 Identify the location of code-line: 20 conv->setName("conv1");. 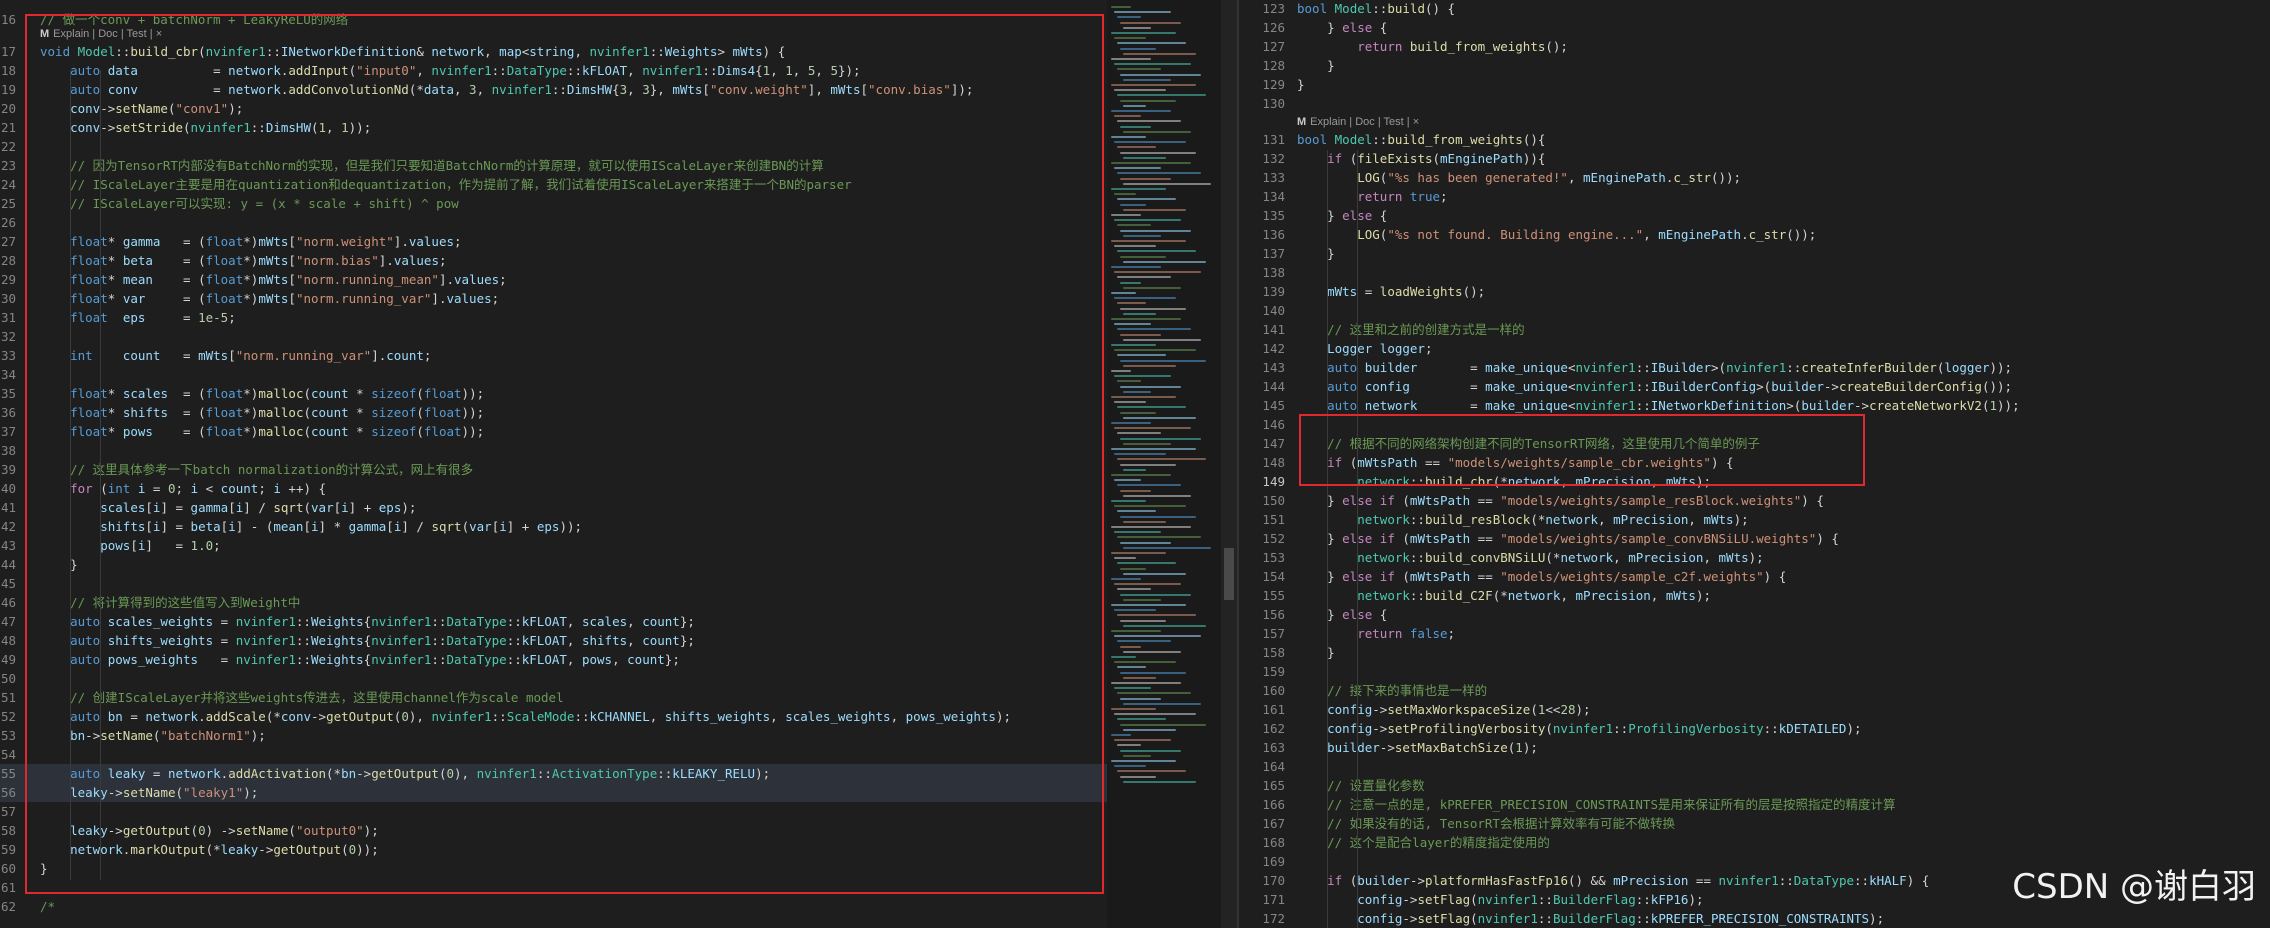
(553, 108).